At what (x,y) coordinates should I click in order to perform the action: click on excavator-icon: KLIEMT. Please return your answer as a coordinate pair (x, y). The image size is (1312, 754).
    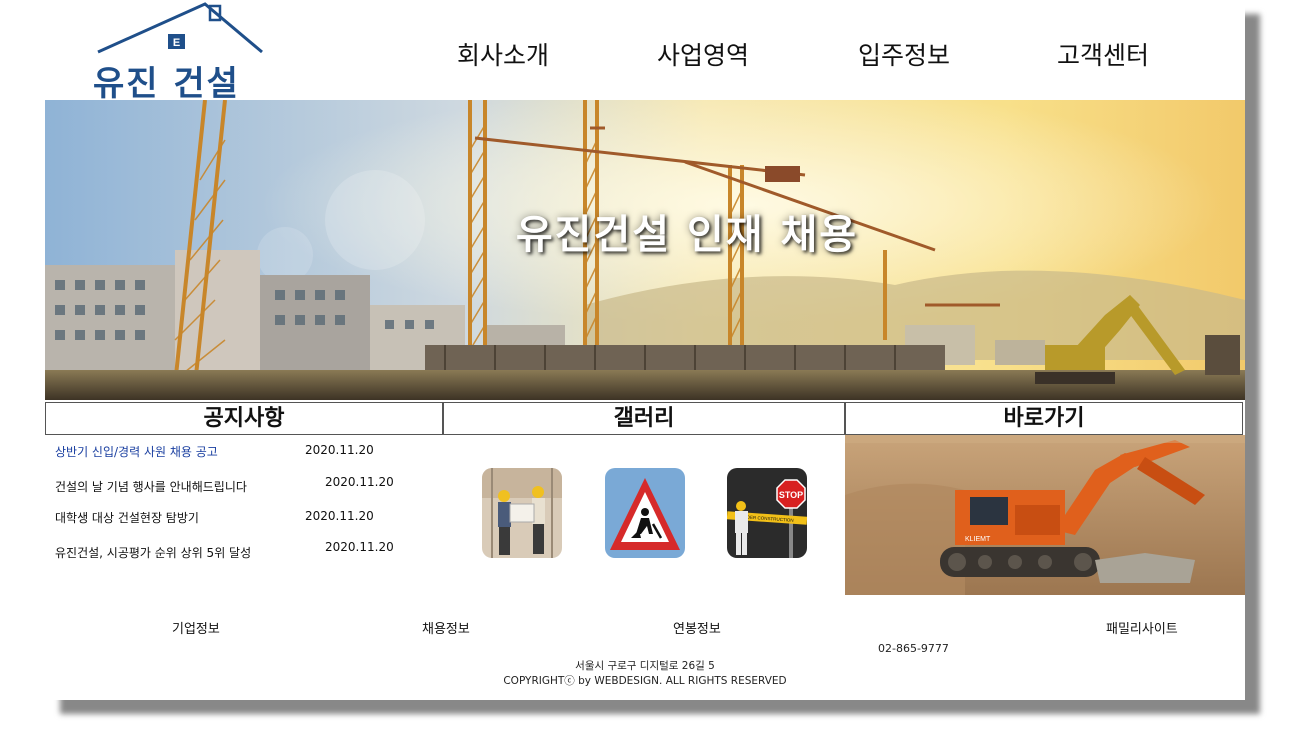
    Looking at the image, I should click on (1045, 515).